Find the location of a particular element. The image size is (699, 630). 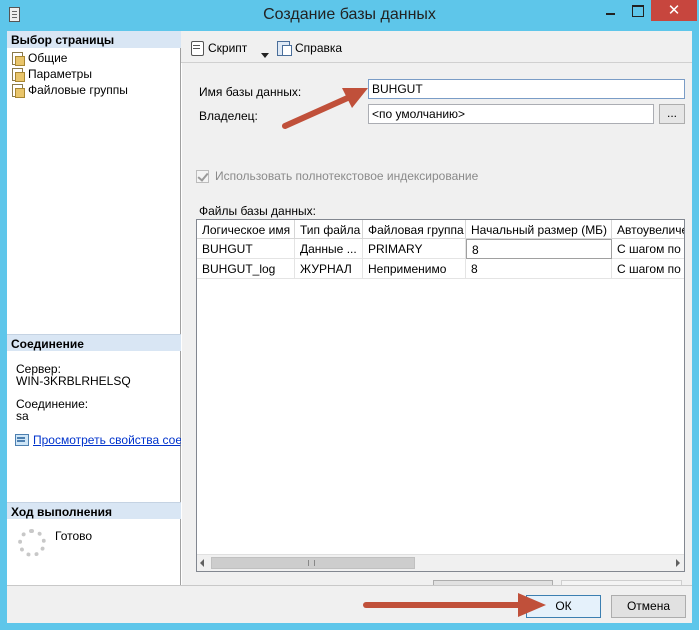

help-button: Справка is located at coordinates (309, 48).